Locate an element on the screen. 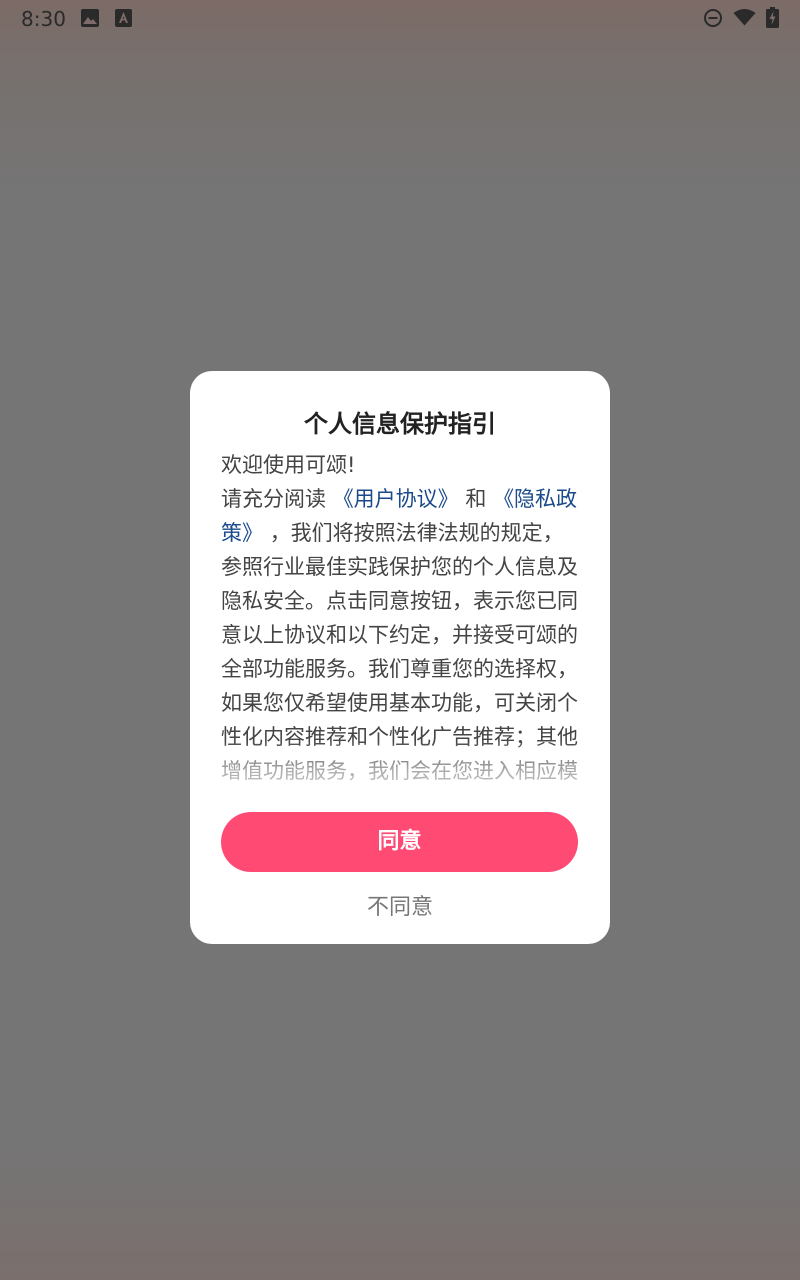 This screenshot has height=1280, width=800. status-time: 8:30 is located at coordinates (43, 19).